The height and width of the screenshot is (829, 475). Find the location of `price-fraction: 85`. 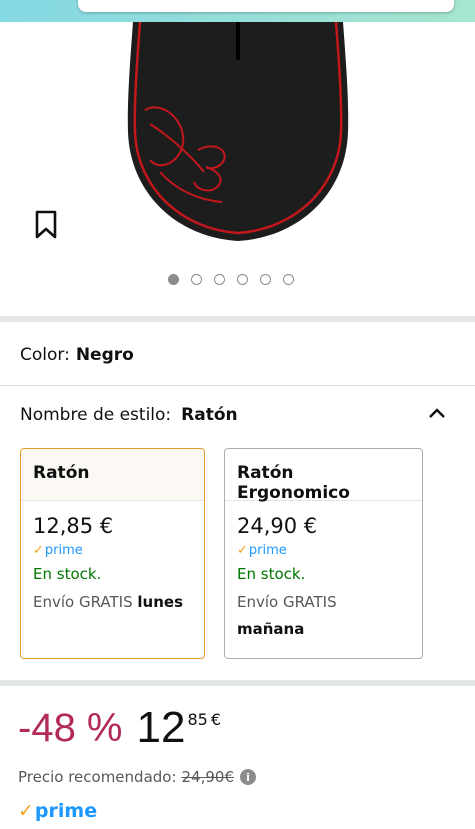

price-fraction: 85 is located at coordinates (197, 719).